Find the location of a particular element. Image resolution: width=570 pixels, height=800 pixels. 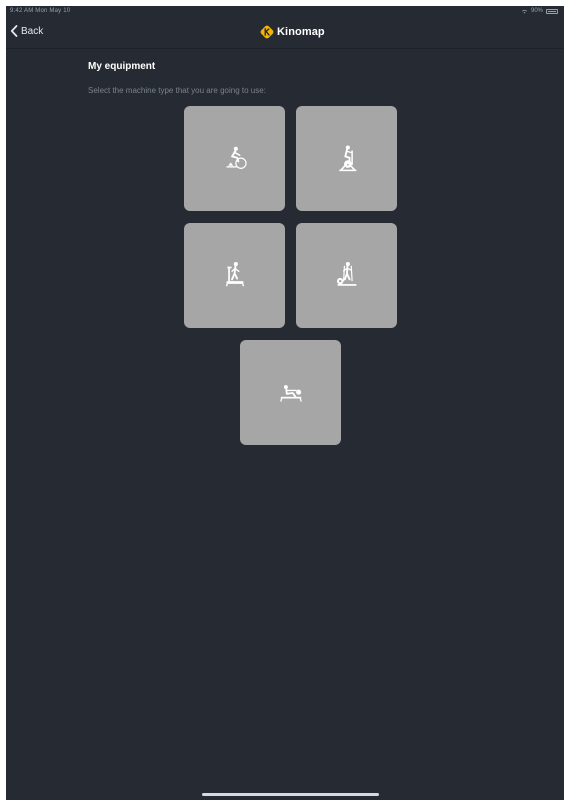

back-button: Back is located at coordinates (26, 31).